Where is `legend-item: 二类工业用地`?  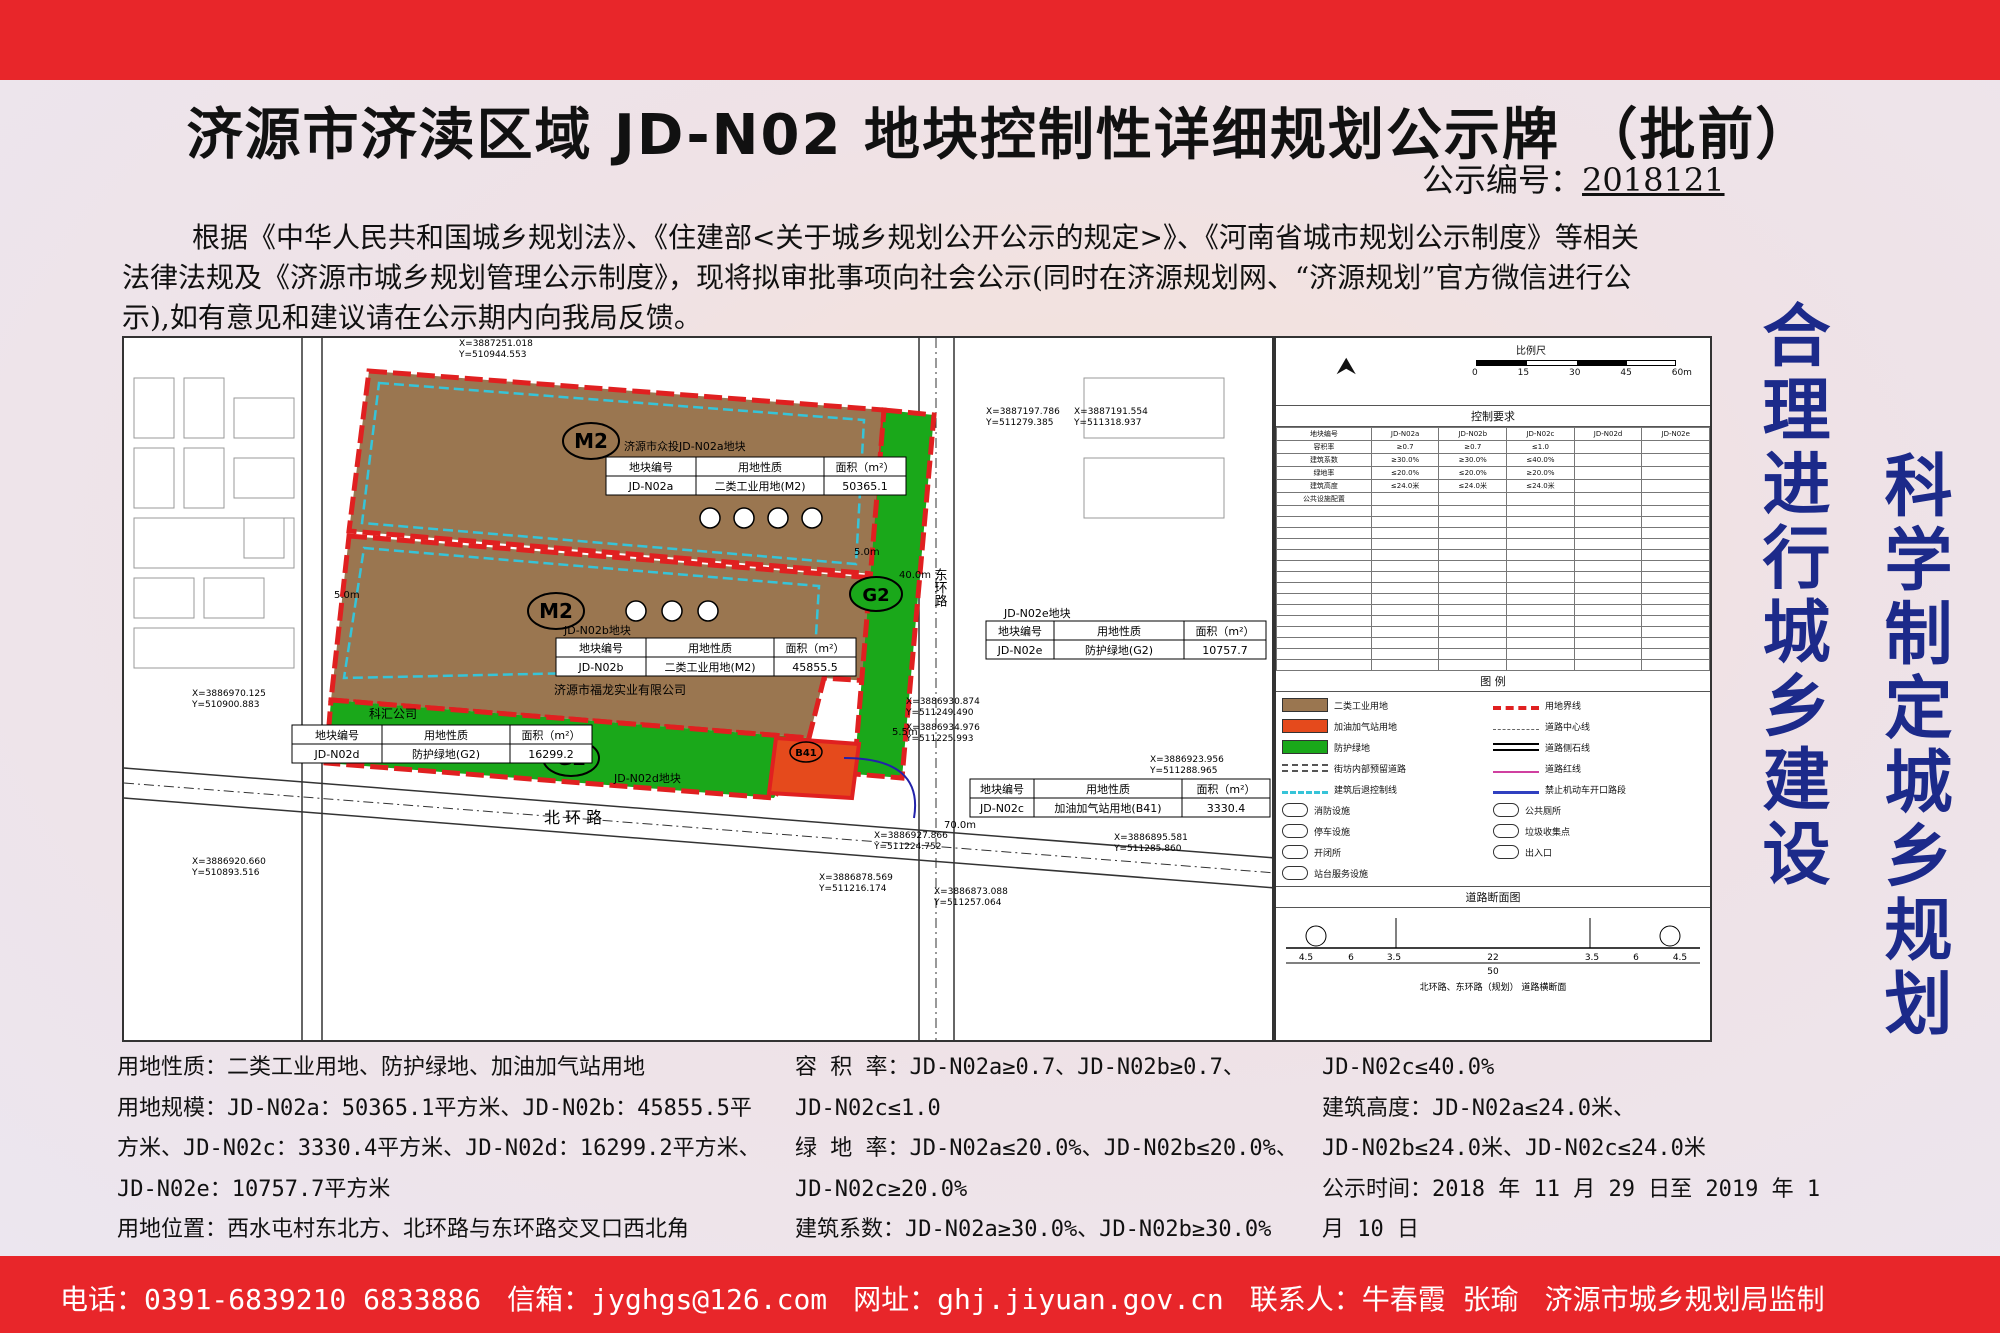
legend-item: 二类工业用地 is located at coordinates (1387, 705).